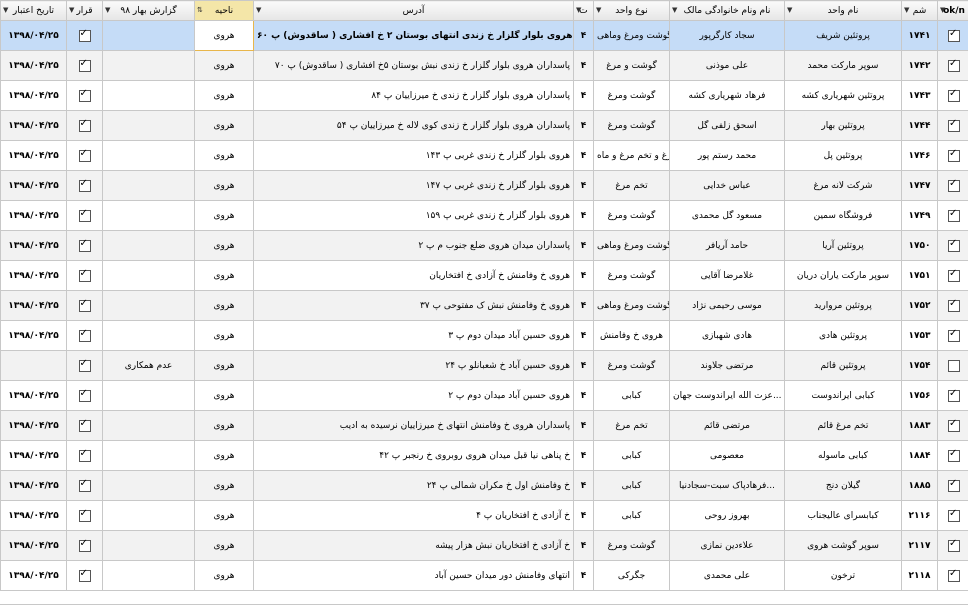  What do you see at coordinates (952, 10) in the screenshot?
I see `col-header-ok: ▼ ok/n` at bounding box center [952, 10].